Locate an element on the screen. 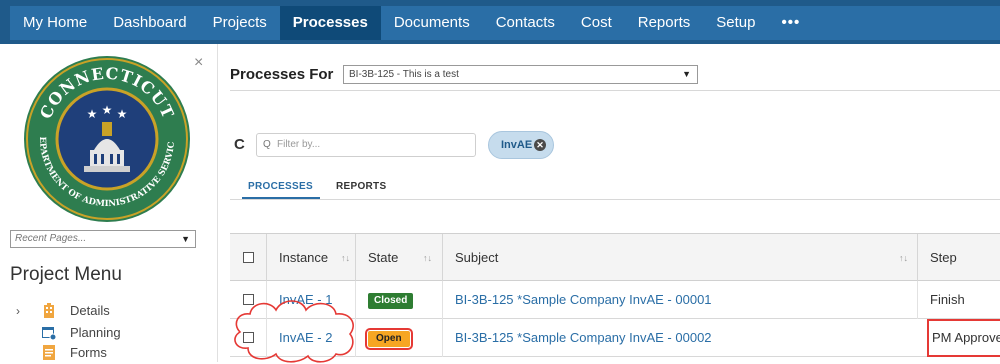 The image size is (1000, 364). form-icon is located at coordinates (49, 352).